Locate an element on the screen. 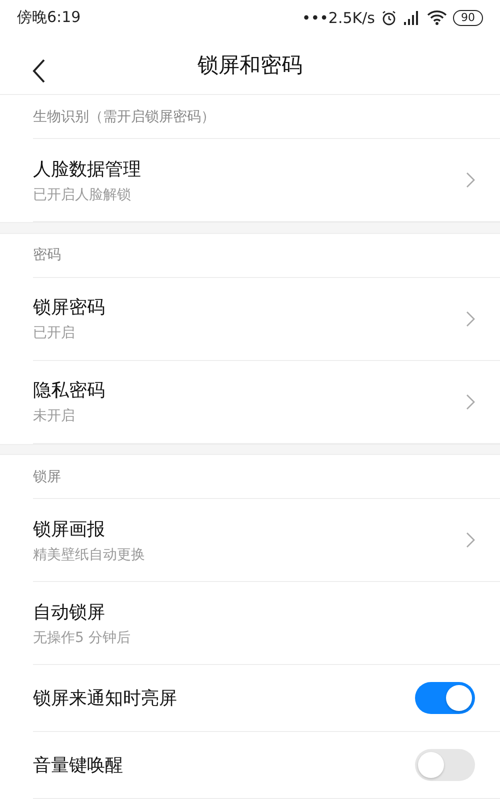  section-header: 生物识别（需开启锁屏密码） is located at coordinates (124, 117).